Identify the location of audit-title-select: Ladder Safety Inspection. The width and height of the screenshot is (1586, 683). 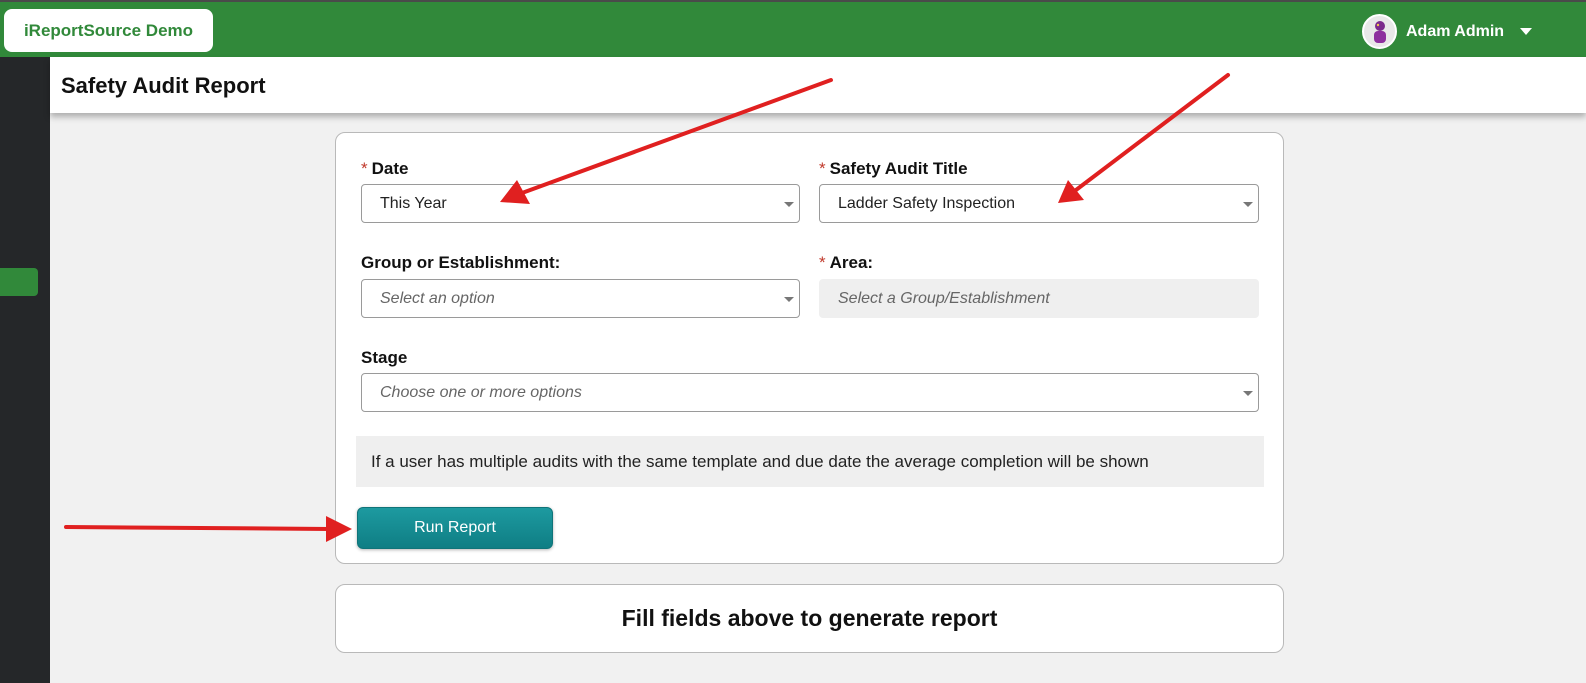
(1039, 203).